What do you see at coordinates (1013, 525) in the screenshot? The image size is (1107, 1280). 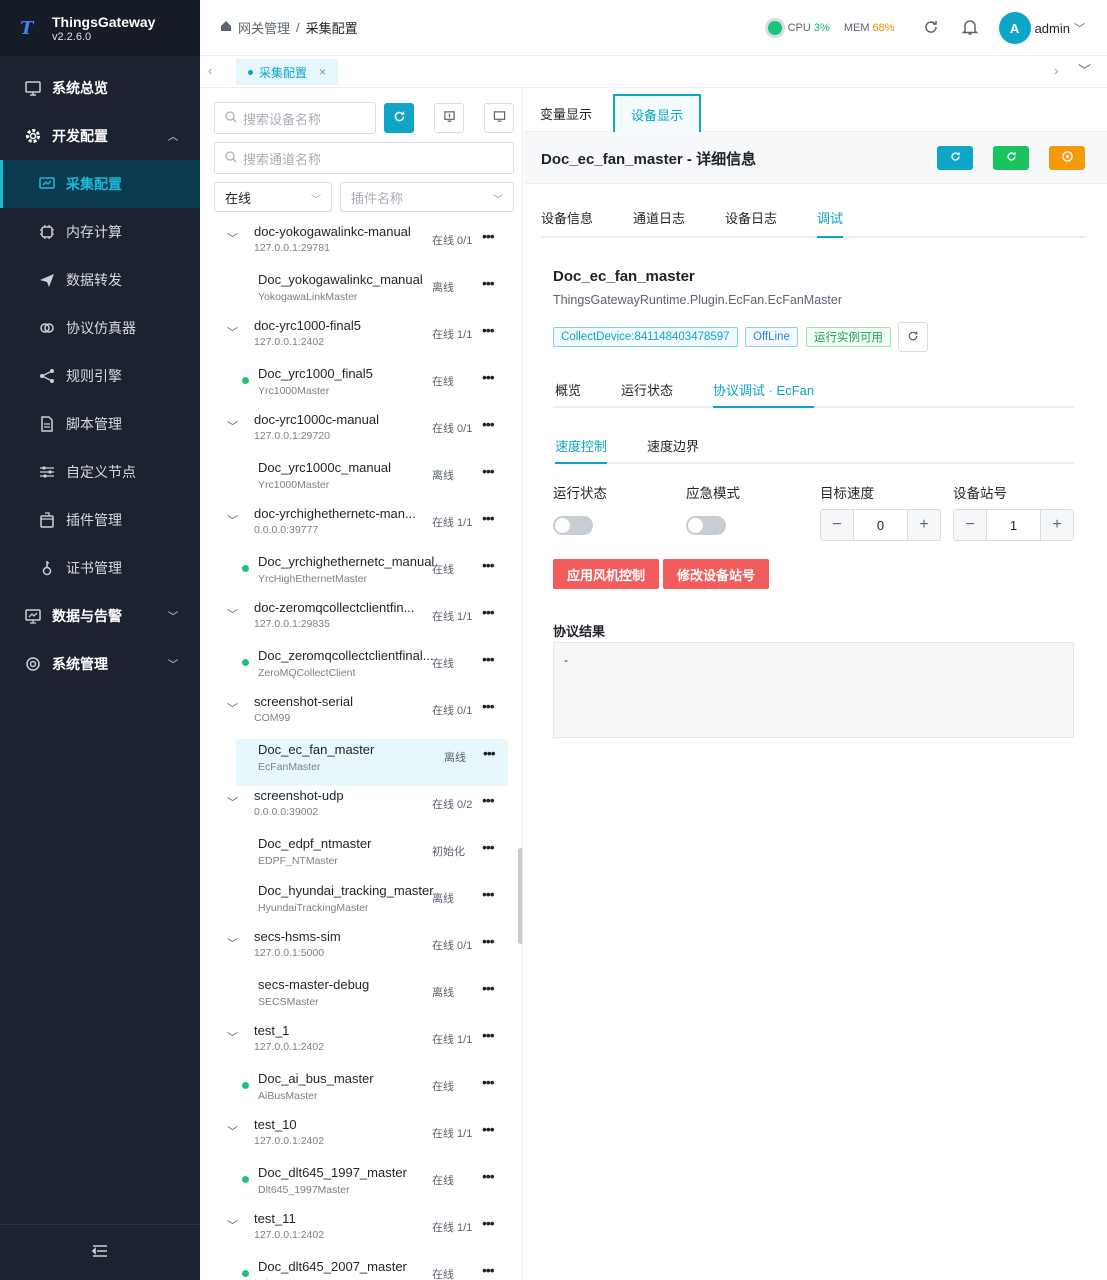 I see `station-input: 1` at bounding box center [1013, 525].